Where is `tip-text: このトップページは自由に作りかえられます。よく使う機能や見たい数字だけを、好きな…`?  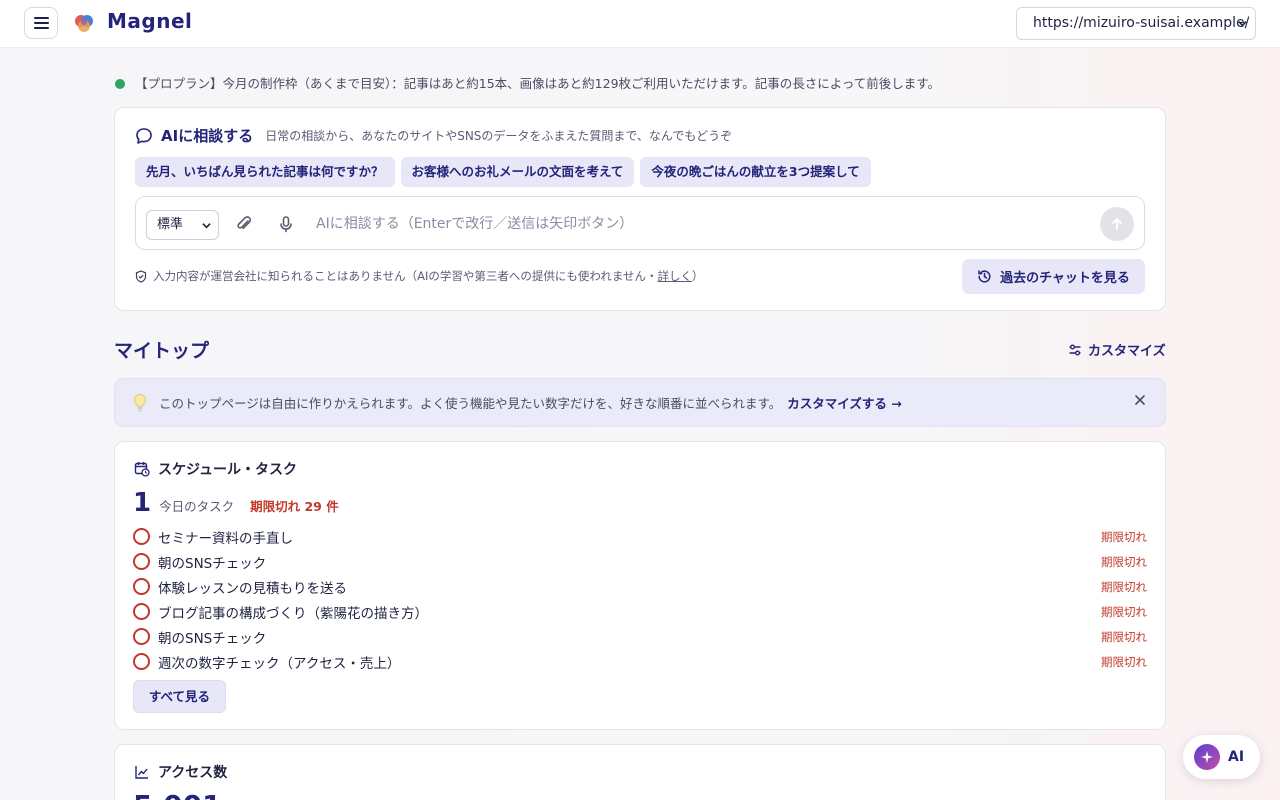
tip-text: このトップページは自由に作りかえられます。よく使う機能や見たい数字だけを、好きな… is located at coordinates (530, 402).